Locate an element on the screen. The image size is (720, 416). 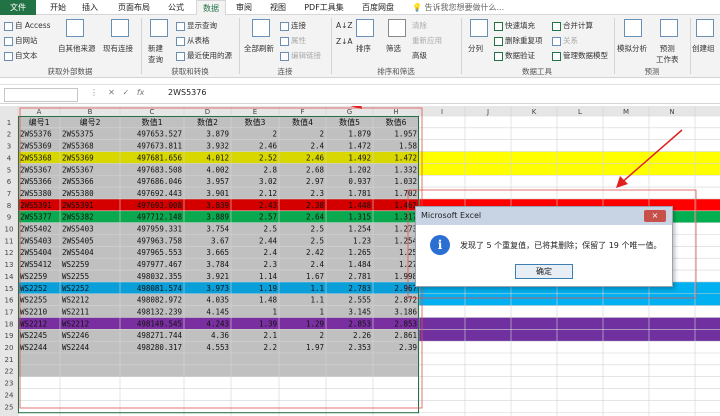
cell: 3.784 is located at coordinates (217, 264).